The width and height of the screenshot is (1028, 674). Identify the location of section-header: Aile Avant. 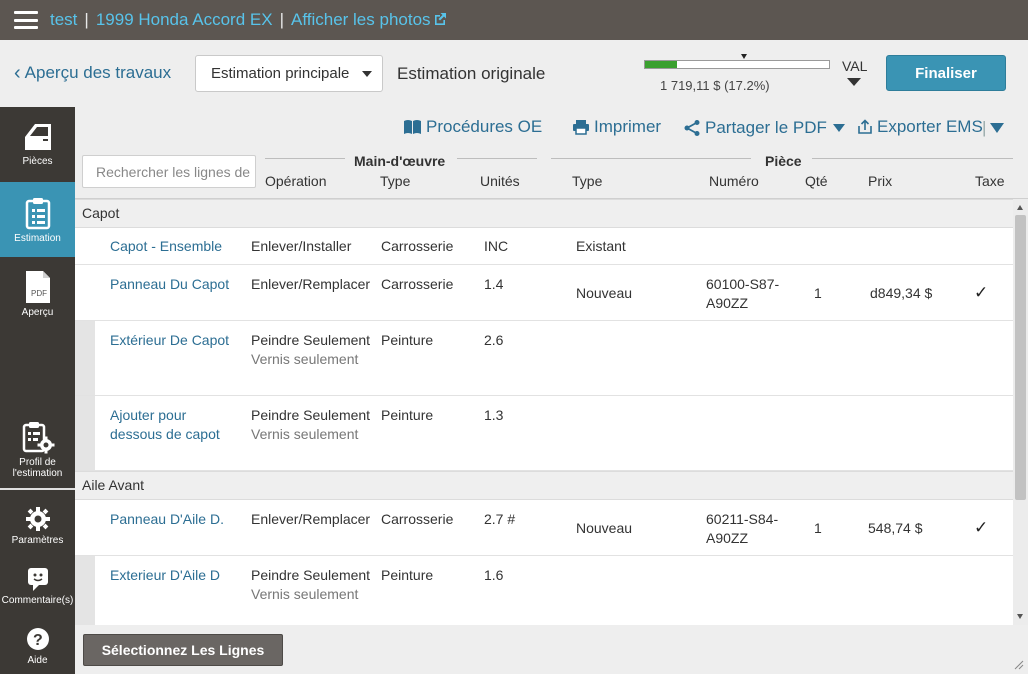
(544, 485).